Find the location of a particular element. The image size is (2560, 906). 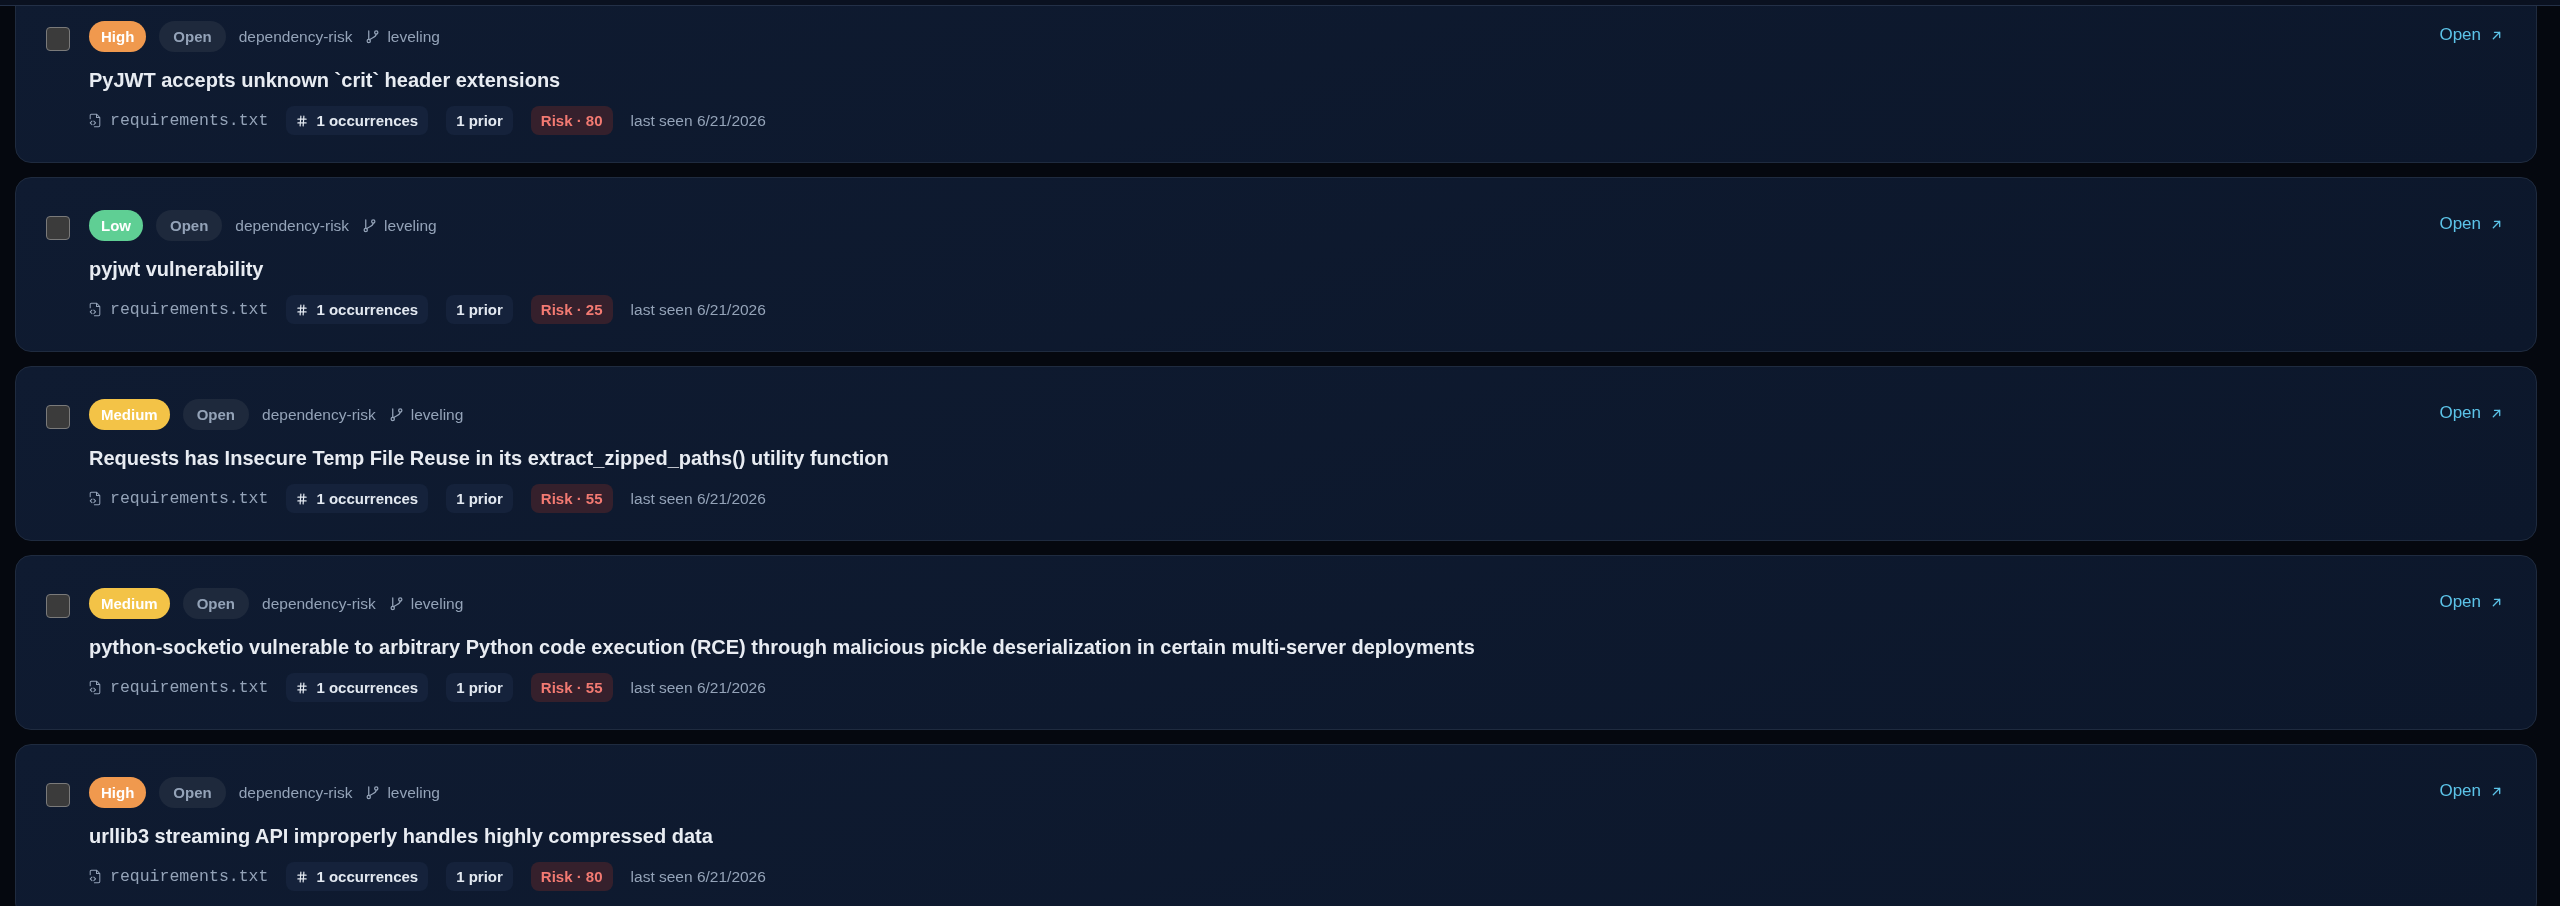

finding-title: pyjwt vulnerability is located at coordinates (177, 269).